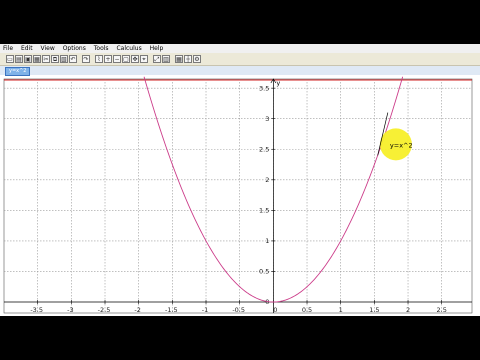 Image resolution: width=480 pixels, height=360 pixels. Describe the element at coordinates (144, 59) in the screenshot. I see `trace-icon: ⌖` at that location.